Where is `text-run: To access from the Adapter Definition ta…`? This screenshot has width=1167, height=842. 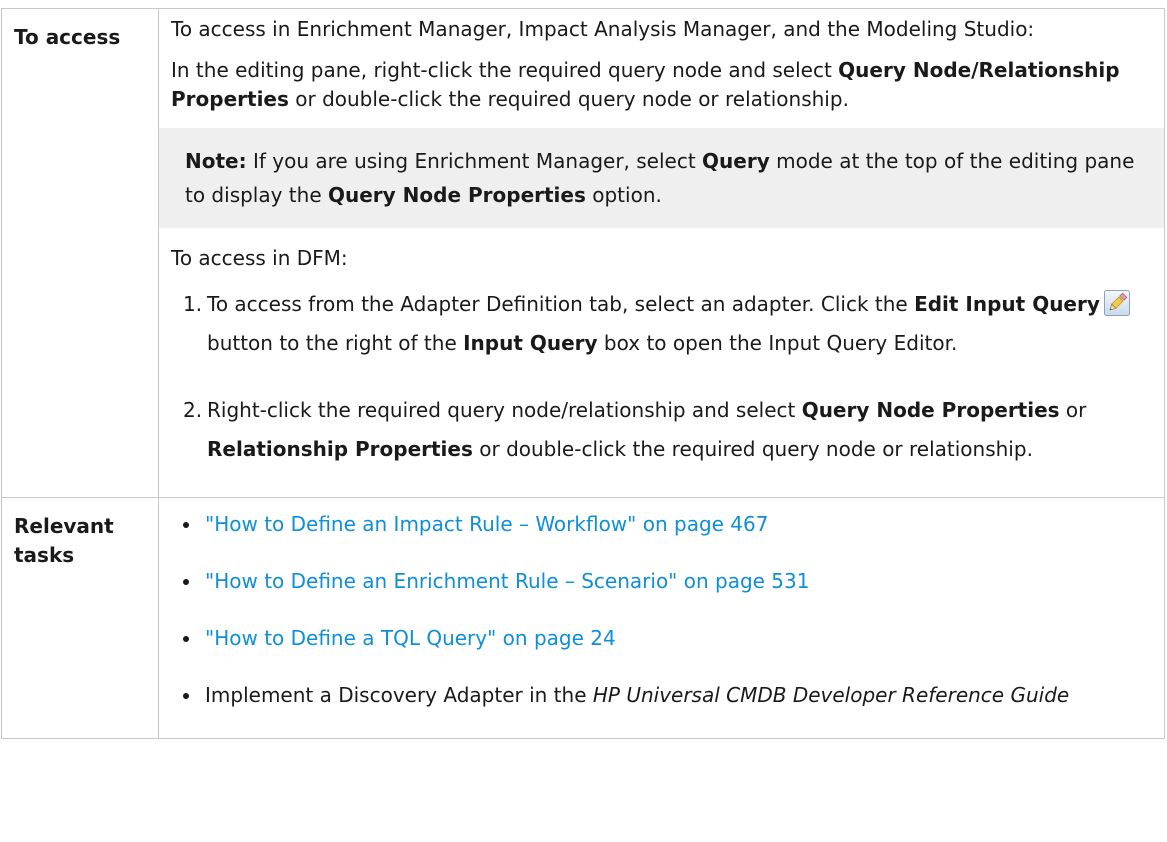
text-run: To access from the Adapter Definition ta… is located at coordinates (561, 304).